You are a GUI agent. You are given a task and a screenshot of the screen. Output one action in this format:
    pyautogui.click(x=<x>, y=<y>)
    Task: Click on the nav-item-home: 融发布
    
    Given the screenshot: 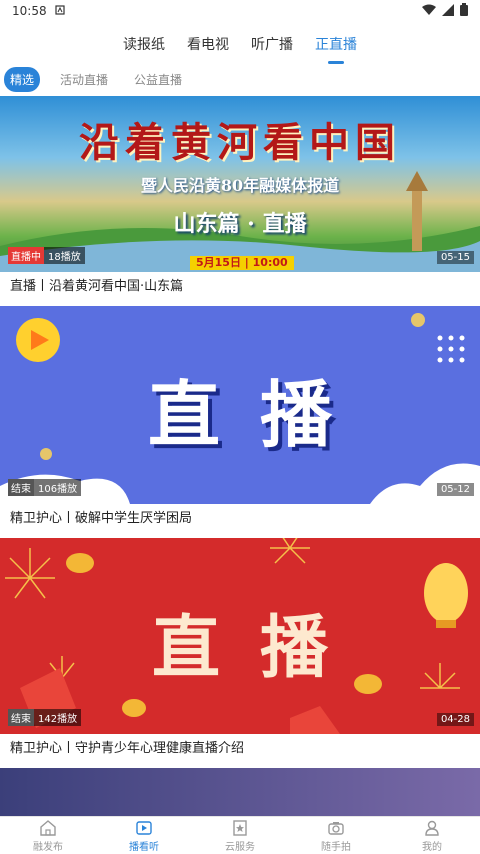 What is the action you would take?
    pyautogui.click(x=48, y=835)
    